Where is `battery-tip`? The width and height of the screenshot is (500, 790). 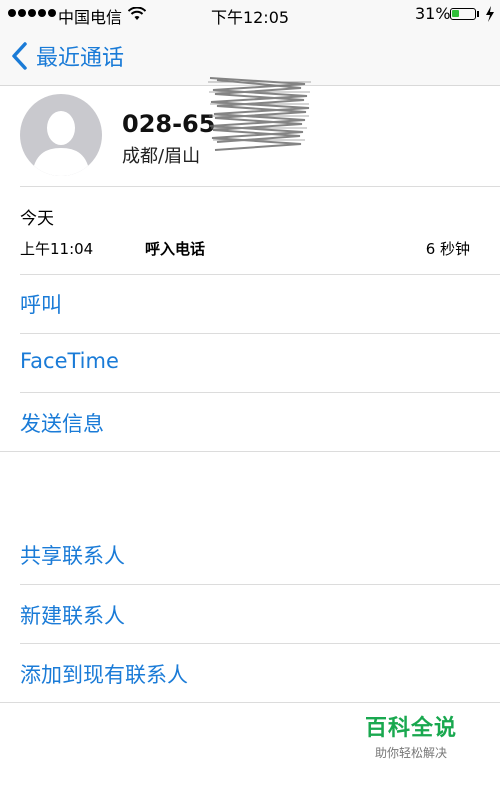
battery-tip is located at coordinates (478, 14).